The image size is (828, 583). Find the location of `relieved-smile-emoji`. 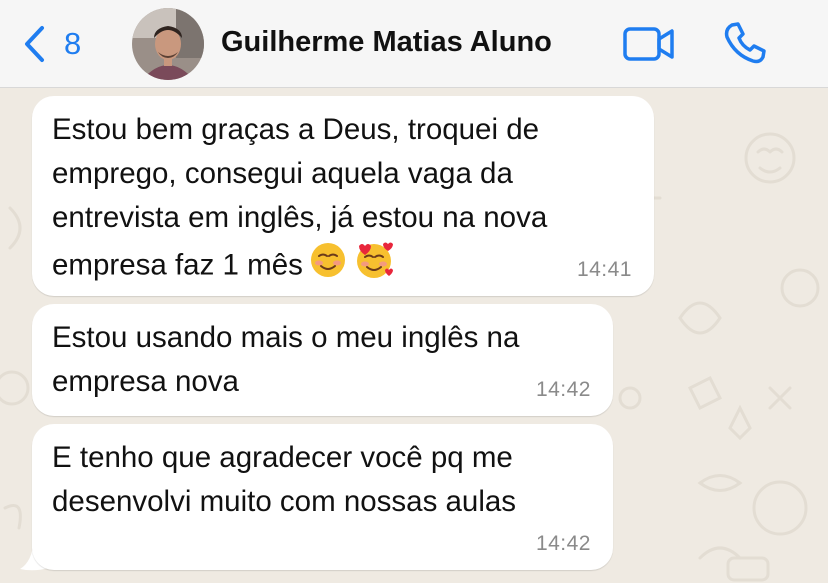

relieved-smile-emoji is located at coordinates (328, 266).